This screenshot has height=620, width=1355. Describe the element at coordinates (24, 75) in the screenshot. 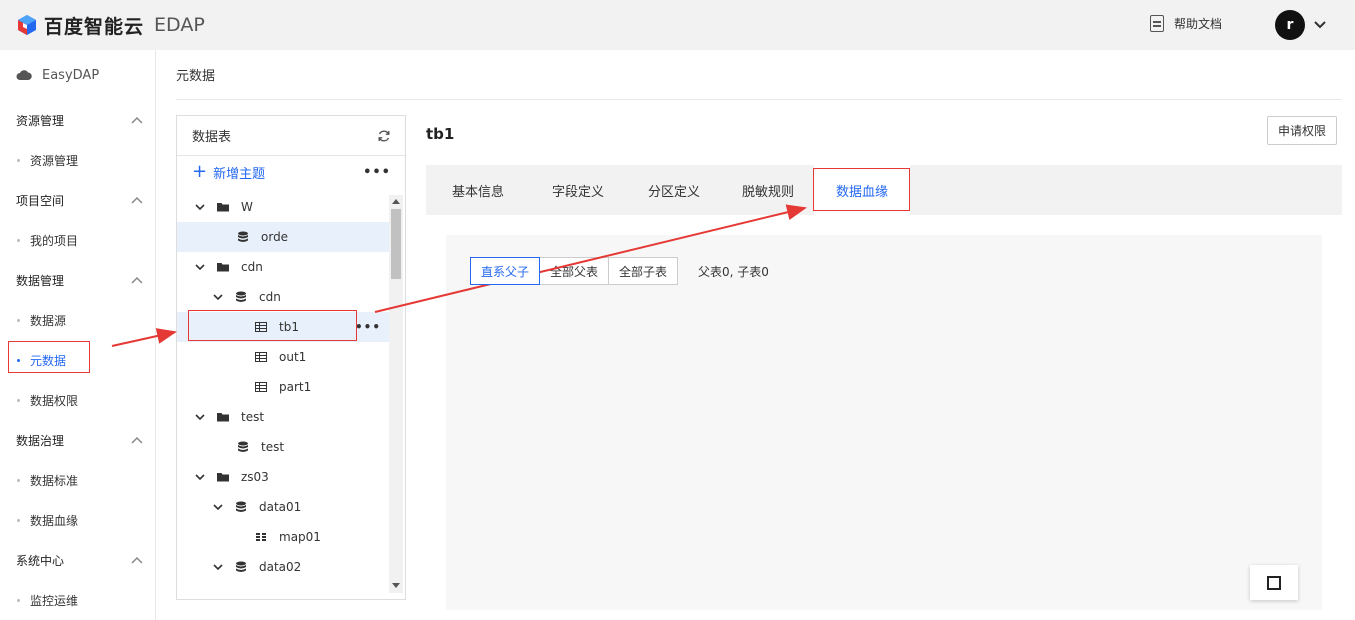

I see `cloud-icon` at that location.